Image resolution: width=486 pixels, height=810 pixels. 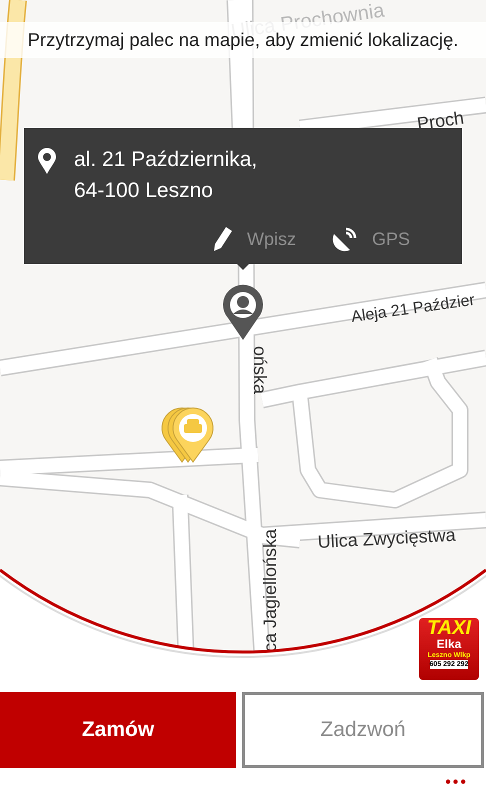 I want to click on pencil-icon, so click(x=222, y=239).